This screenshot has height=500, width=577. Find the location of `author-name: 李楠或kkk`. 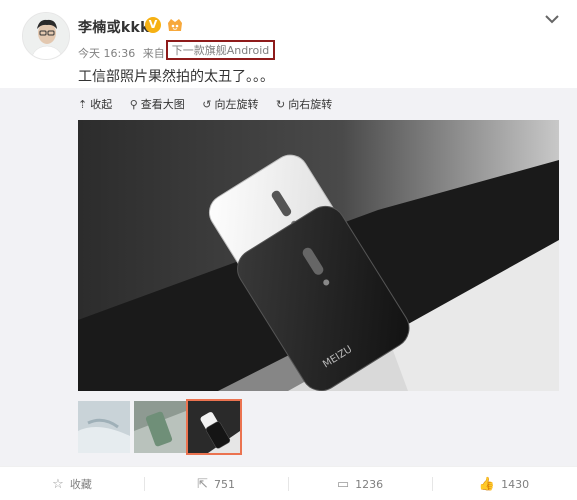

author-name: 李楠或kkk is located at coordinates (114, 27).